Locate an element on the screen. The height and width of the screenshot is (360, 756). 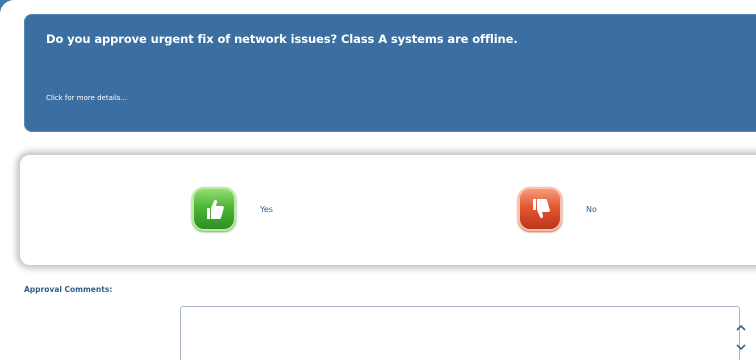
scroll-down-icon is located at coordinates (741, 347).